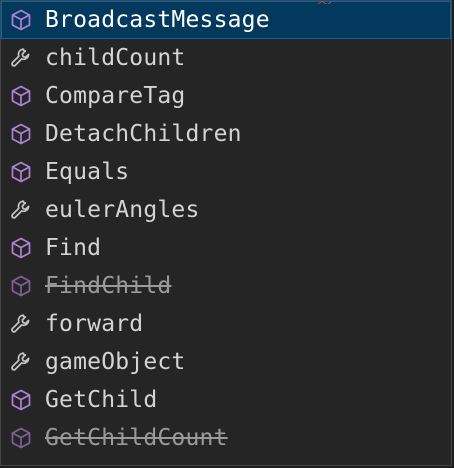 The image size is (454, 468). I want to click on suggestion-item: forward, so click(226, 324).